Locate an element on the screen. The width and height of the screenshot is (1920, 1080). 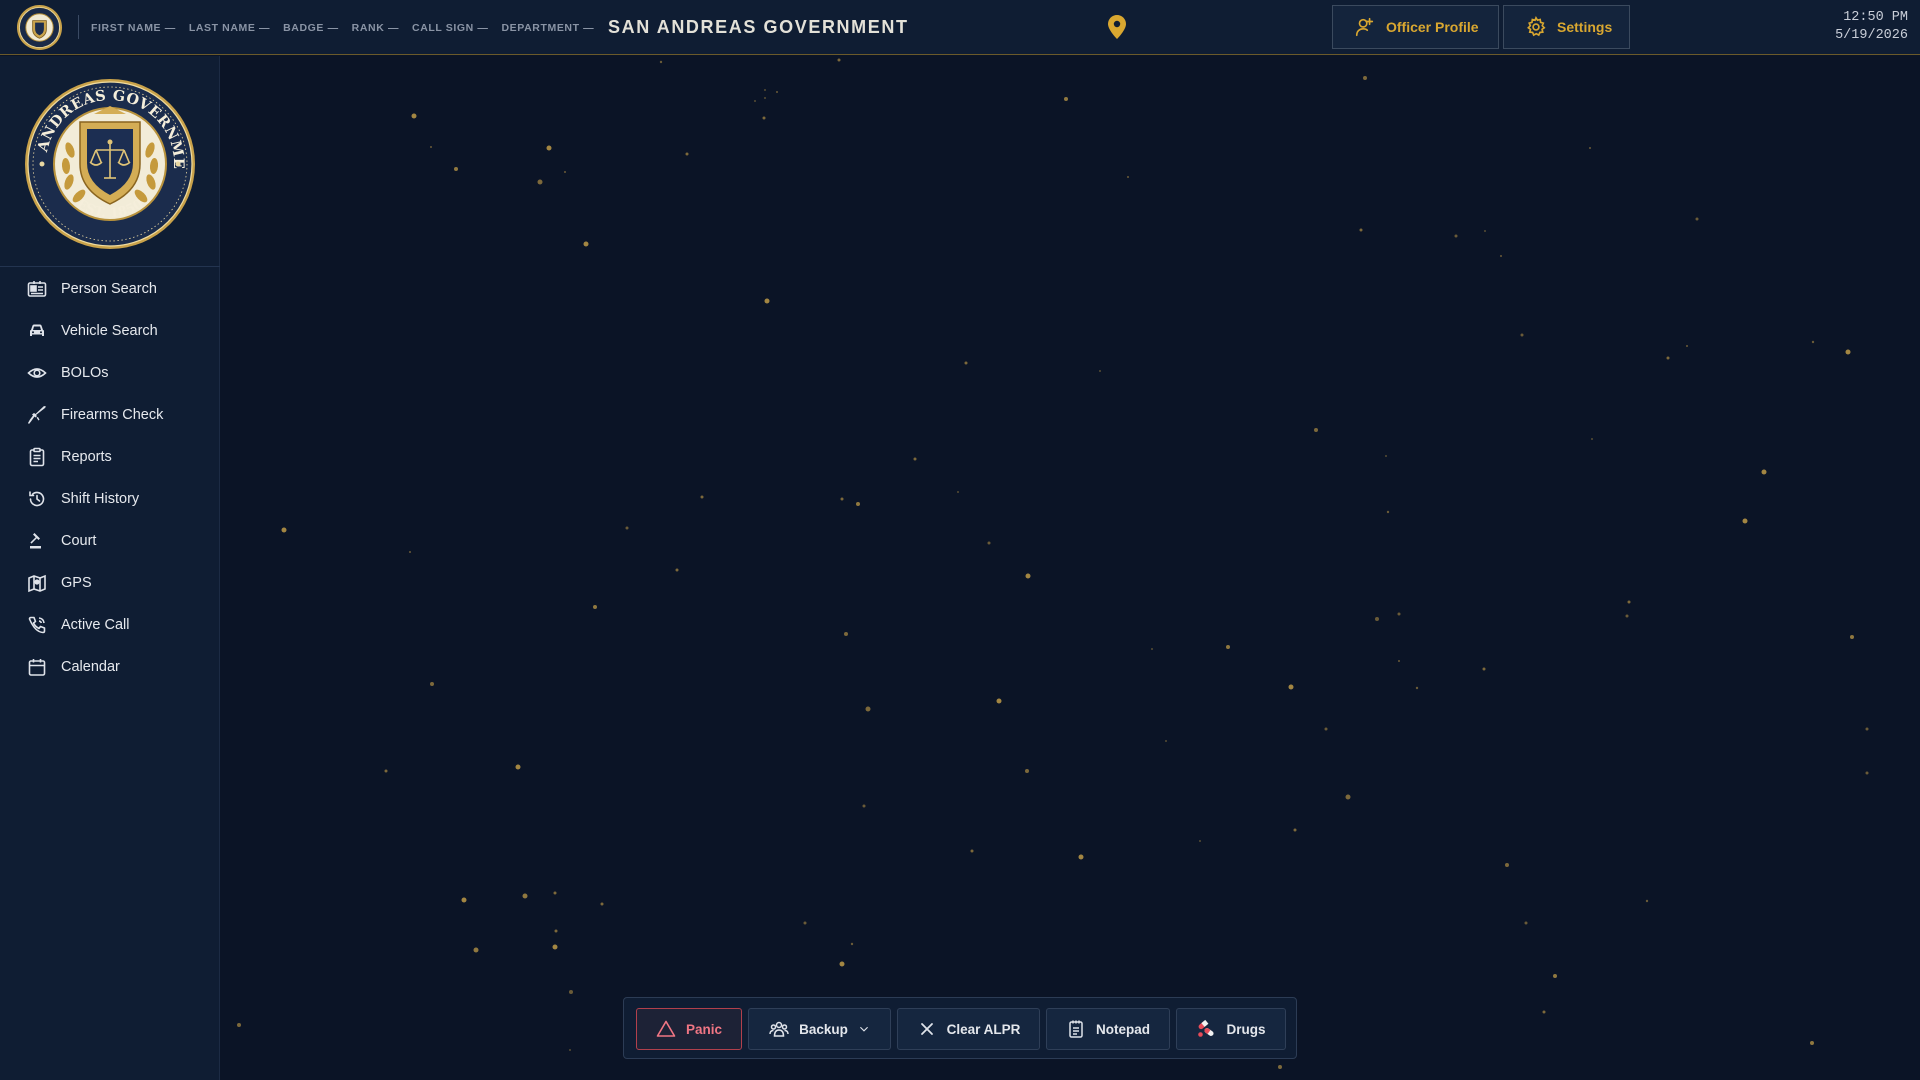
sidebar-item-label: Person Search is located at coordinates (109, 289).